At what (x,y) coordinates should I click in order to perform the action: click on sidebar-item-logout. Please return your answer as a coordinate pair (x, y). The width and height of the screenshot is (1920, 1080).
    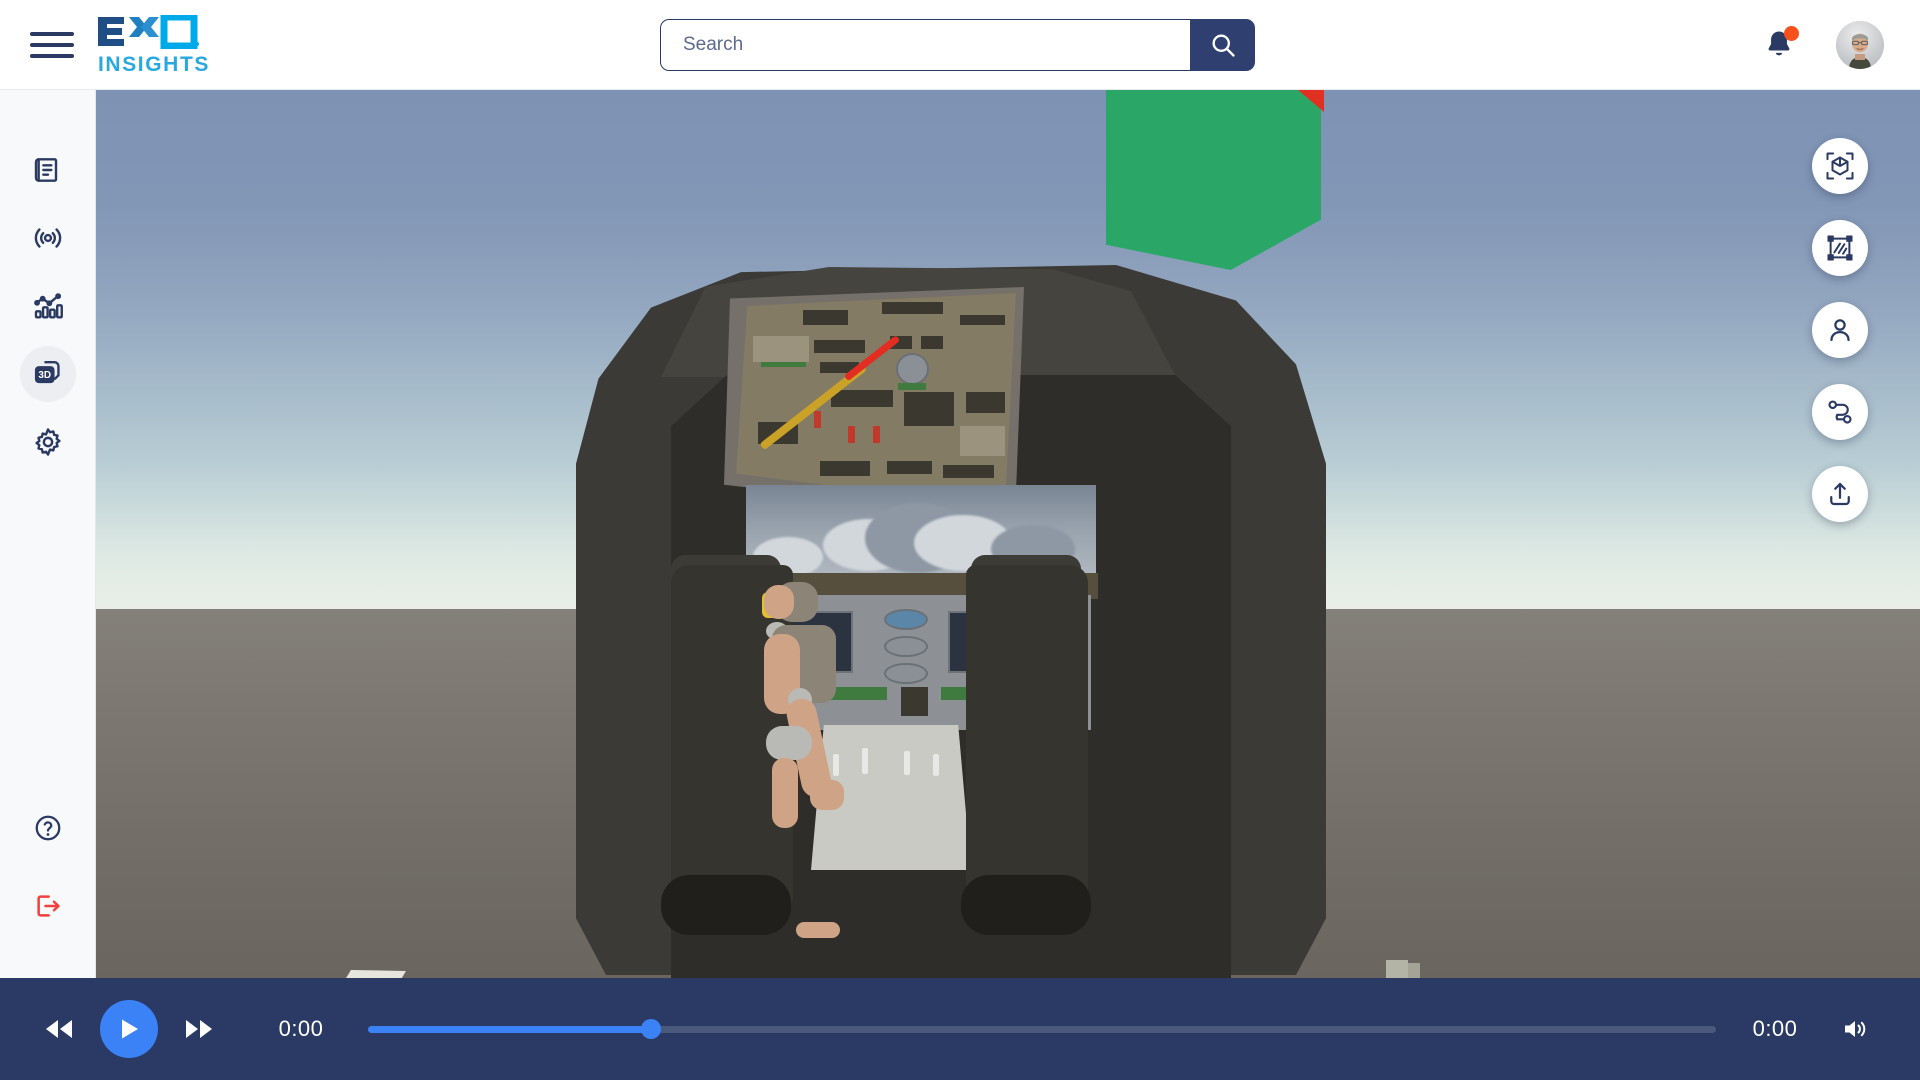
    Looking at the image, I should click on (48, 906).